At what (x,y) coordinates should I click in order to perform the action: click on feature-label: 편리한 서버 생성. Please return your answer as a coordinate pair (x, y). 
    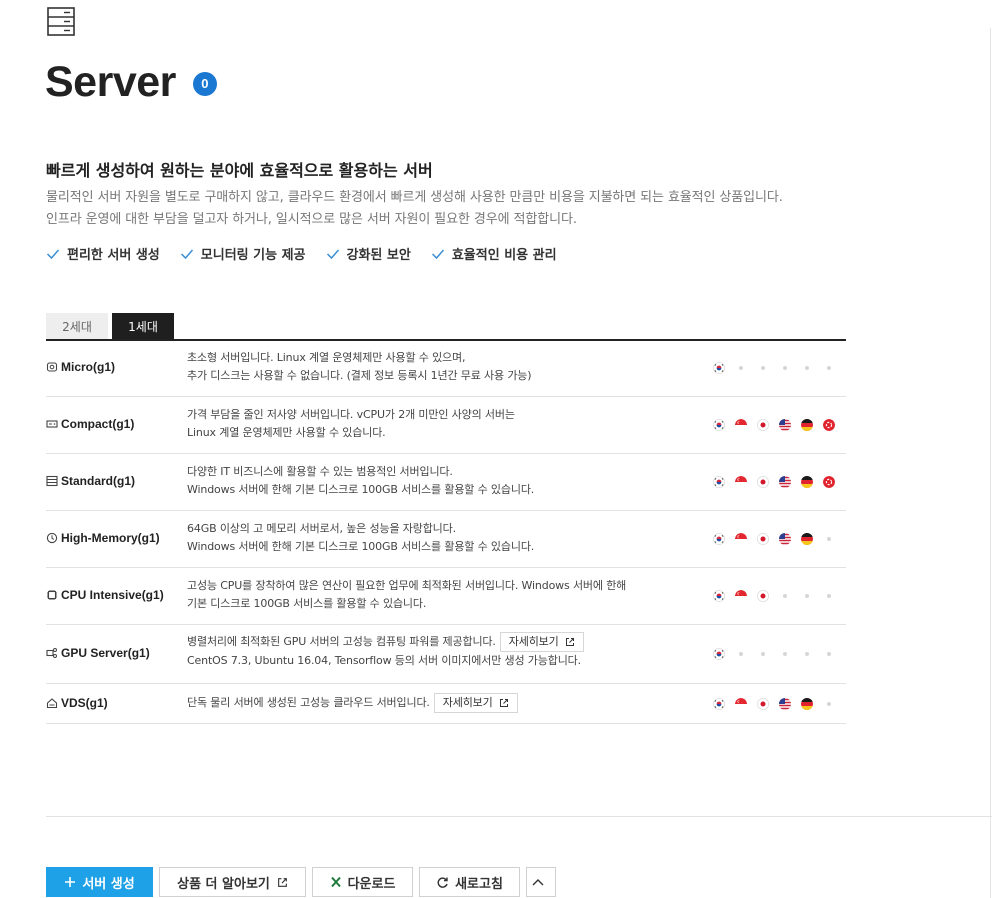
    Looking at the image, I should click on (113, 255).